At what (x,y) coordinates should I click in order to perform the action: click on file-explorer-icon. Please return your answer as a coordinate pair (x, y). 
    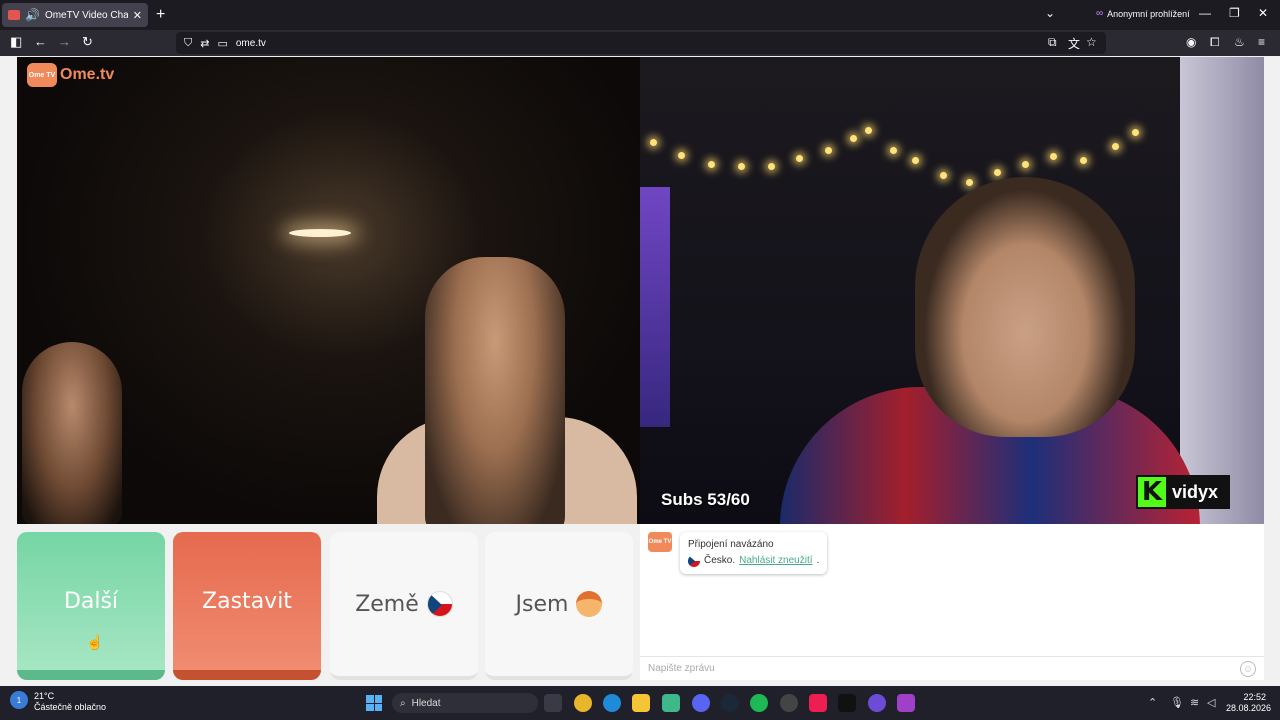
    Looking at the image, I should click on (641, 703).